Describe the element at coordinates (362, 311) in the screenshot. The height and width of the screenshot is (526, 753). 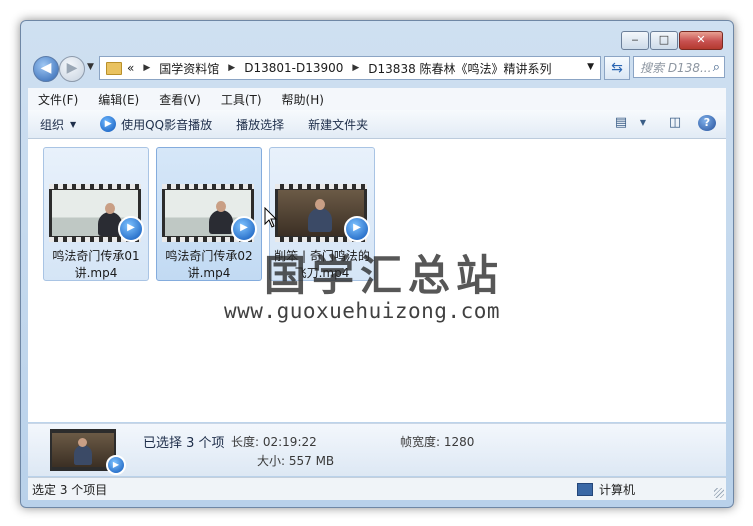
I see `watermark-url: www.guoxuehuizong.com` at that location.